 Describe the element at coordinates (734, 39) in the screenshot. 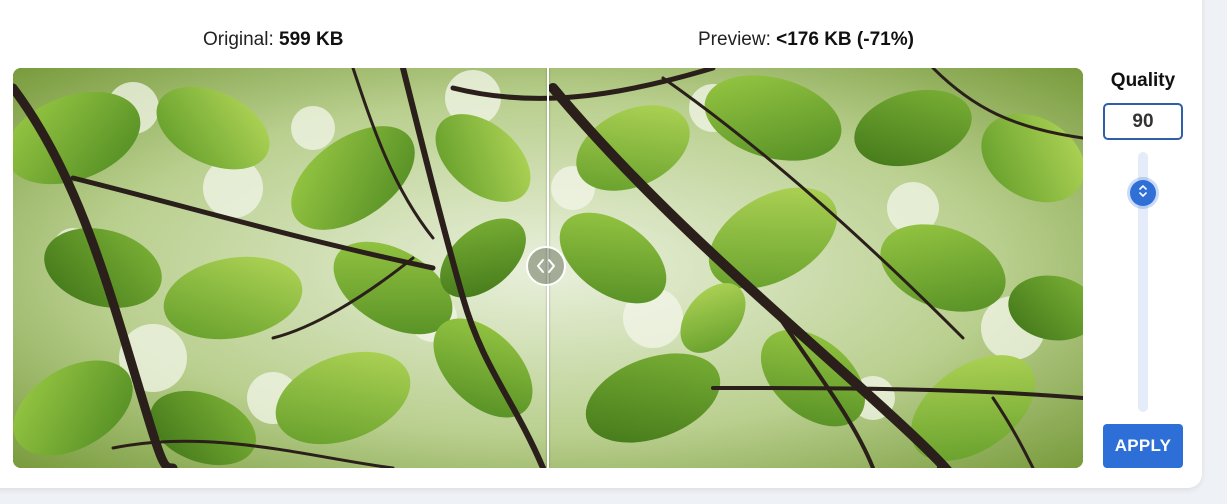

I see `preview-prefix: Preview:` at that location.